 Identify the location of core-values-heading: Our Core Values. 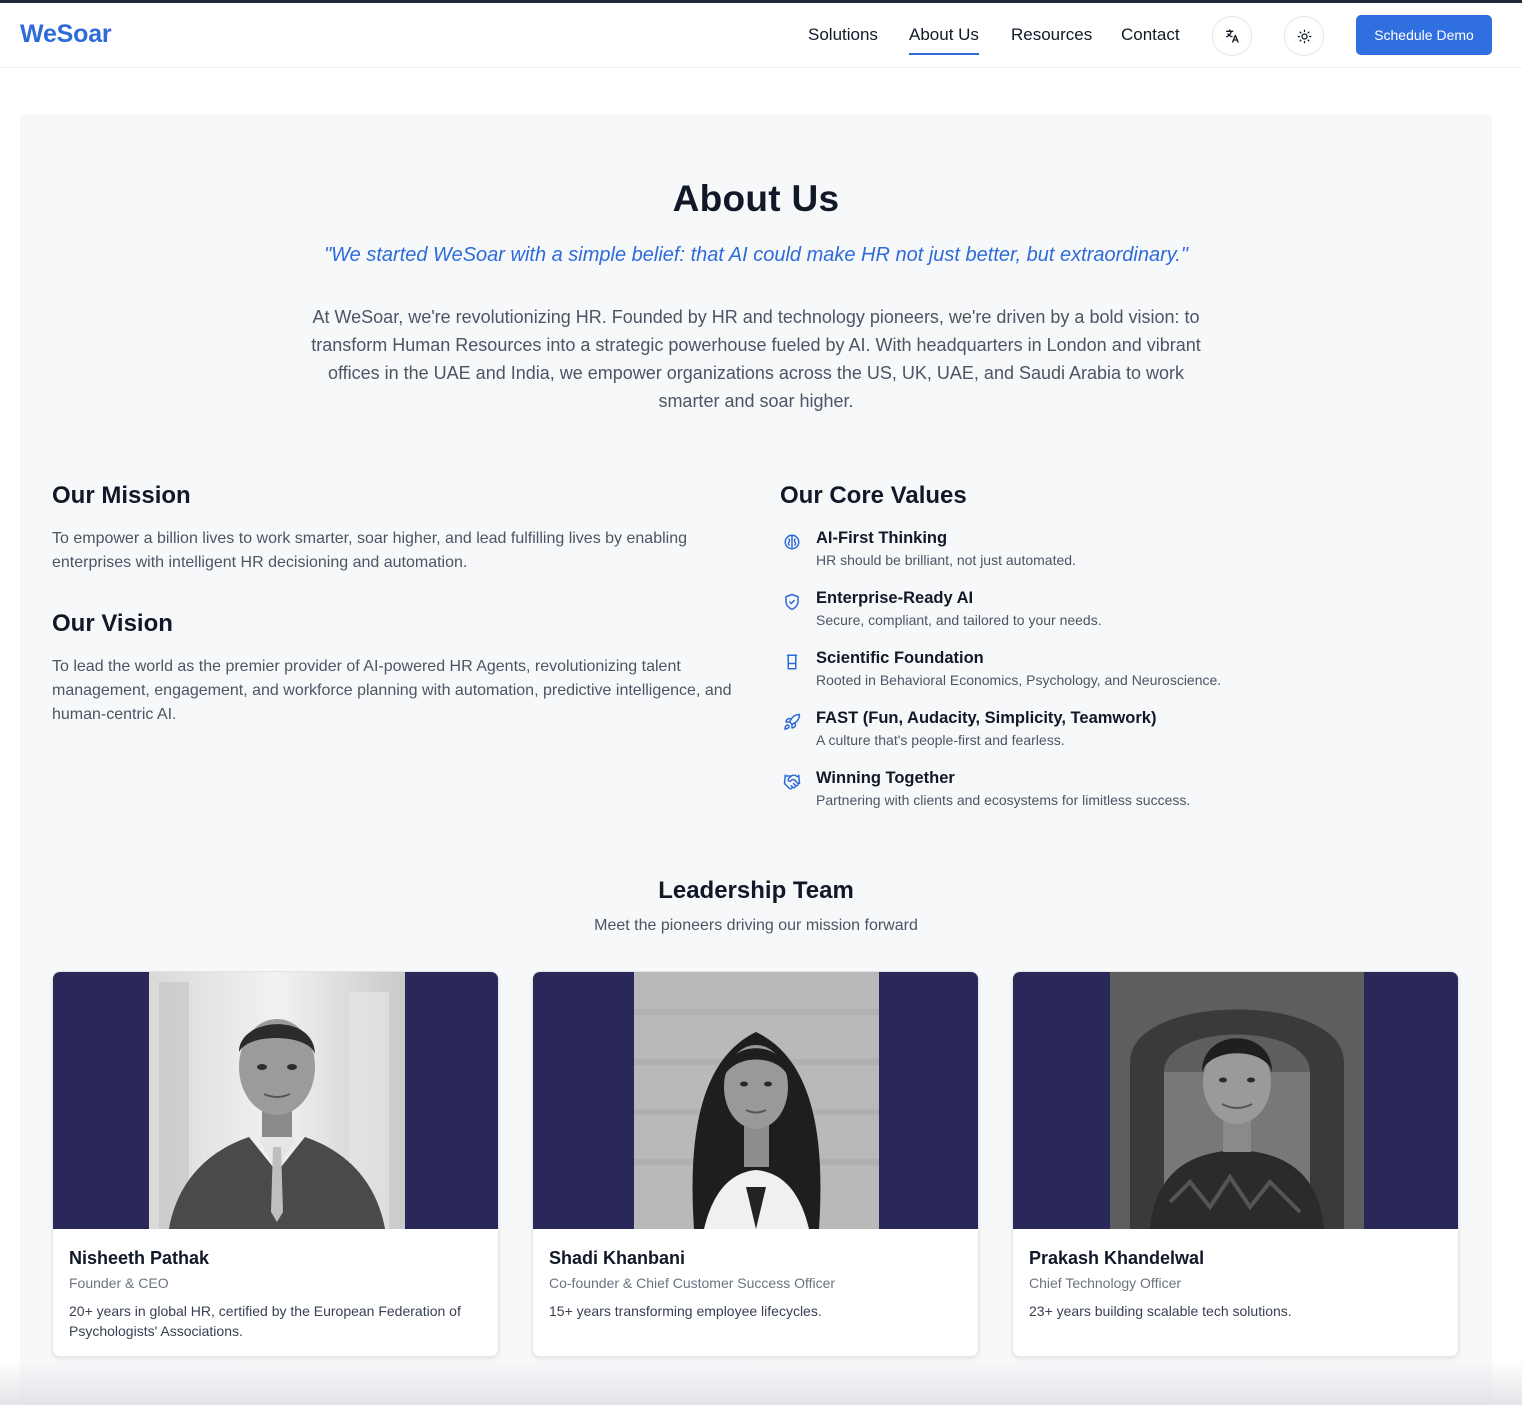
(873, 495).